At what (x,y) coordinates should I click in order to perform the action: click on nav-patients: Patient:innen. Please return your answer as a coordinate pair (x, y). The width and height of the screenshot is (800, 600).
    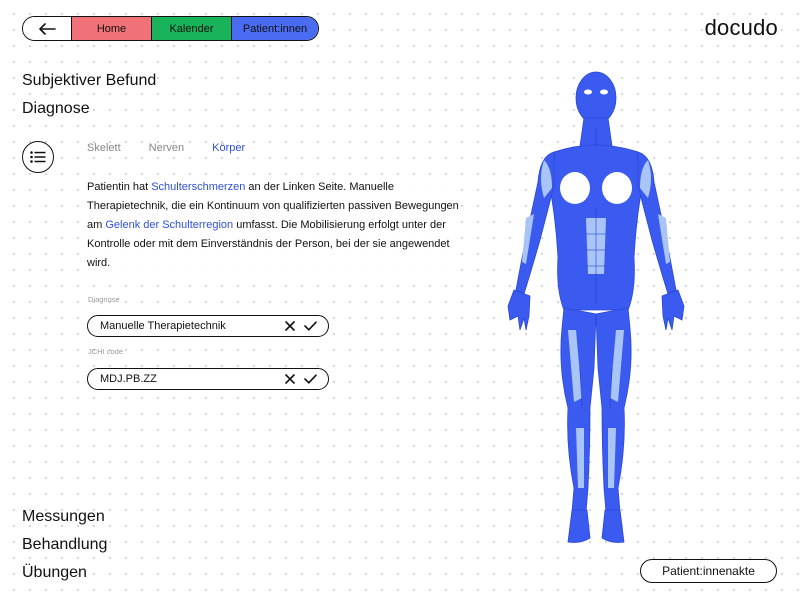
    Looking at the image, I should click on (275, 28).